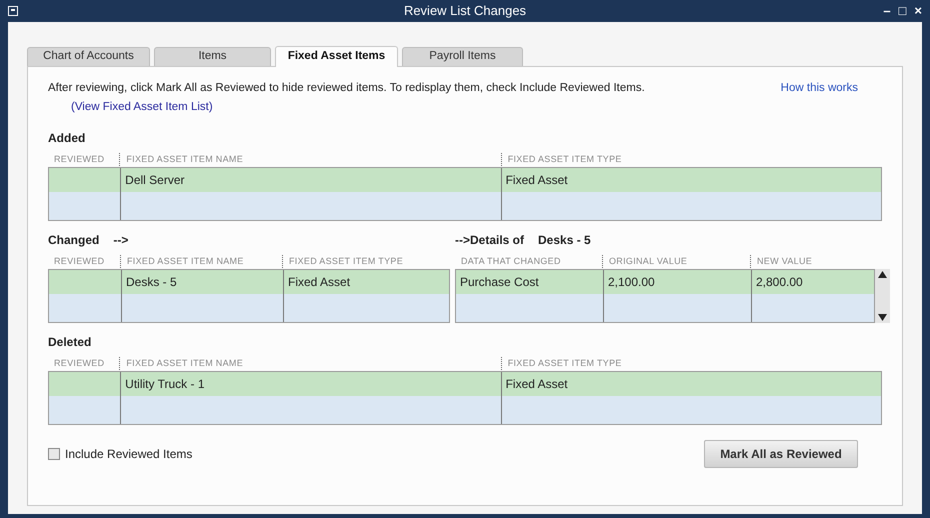 The height and width of the screenshot is (518, 930). I want to click on mark-reviewed-button: Mark All as Reviewed, so click(781, 454).